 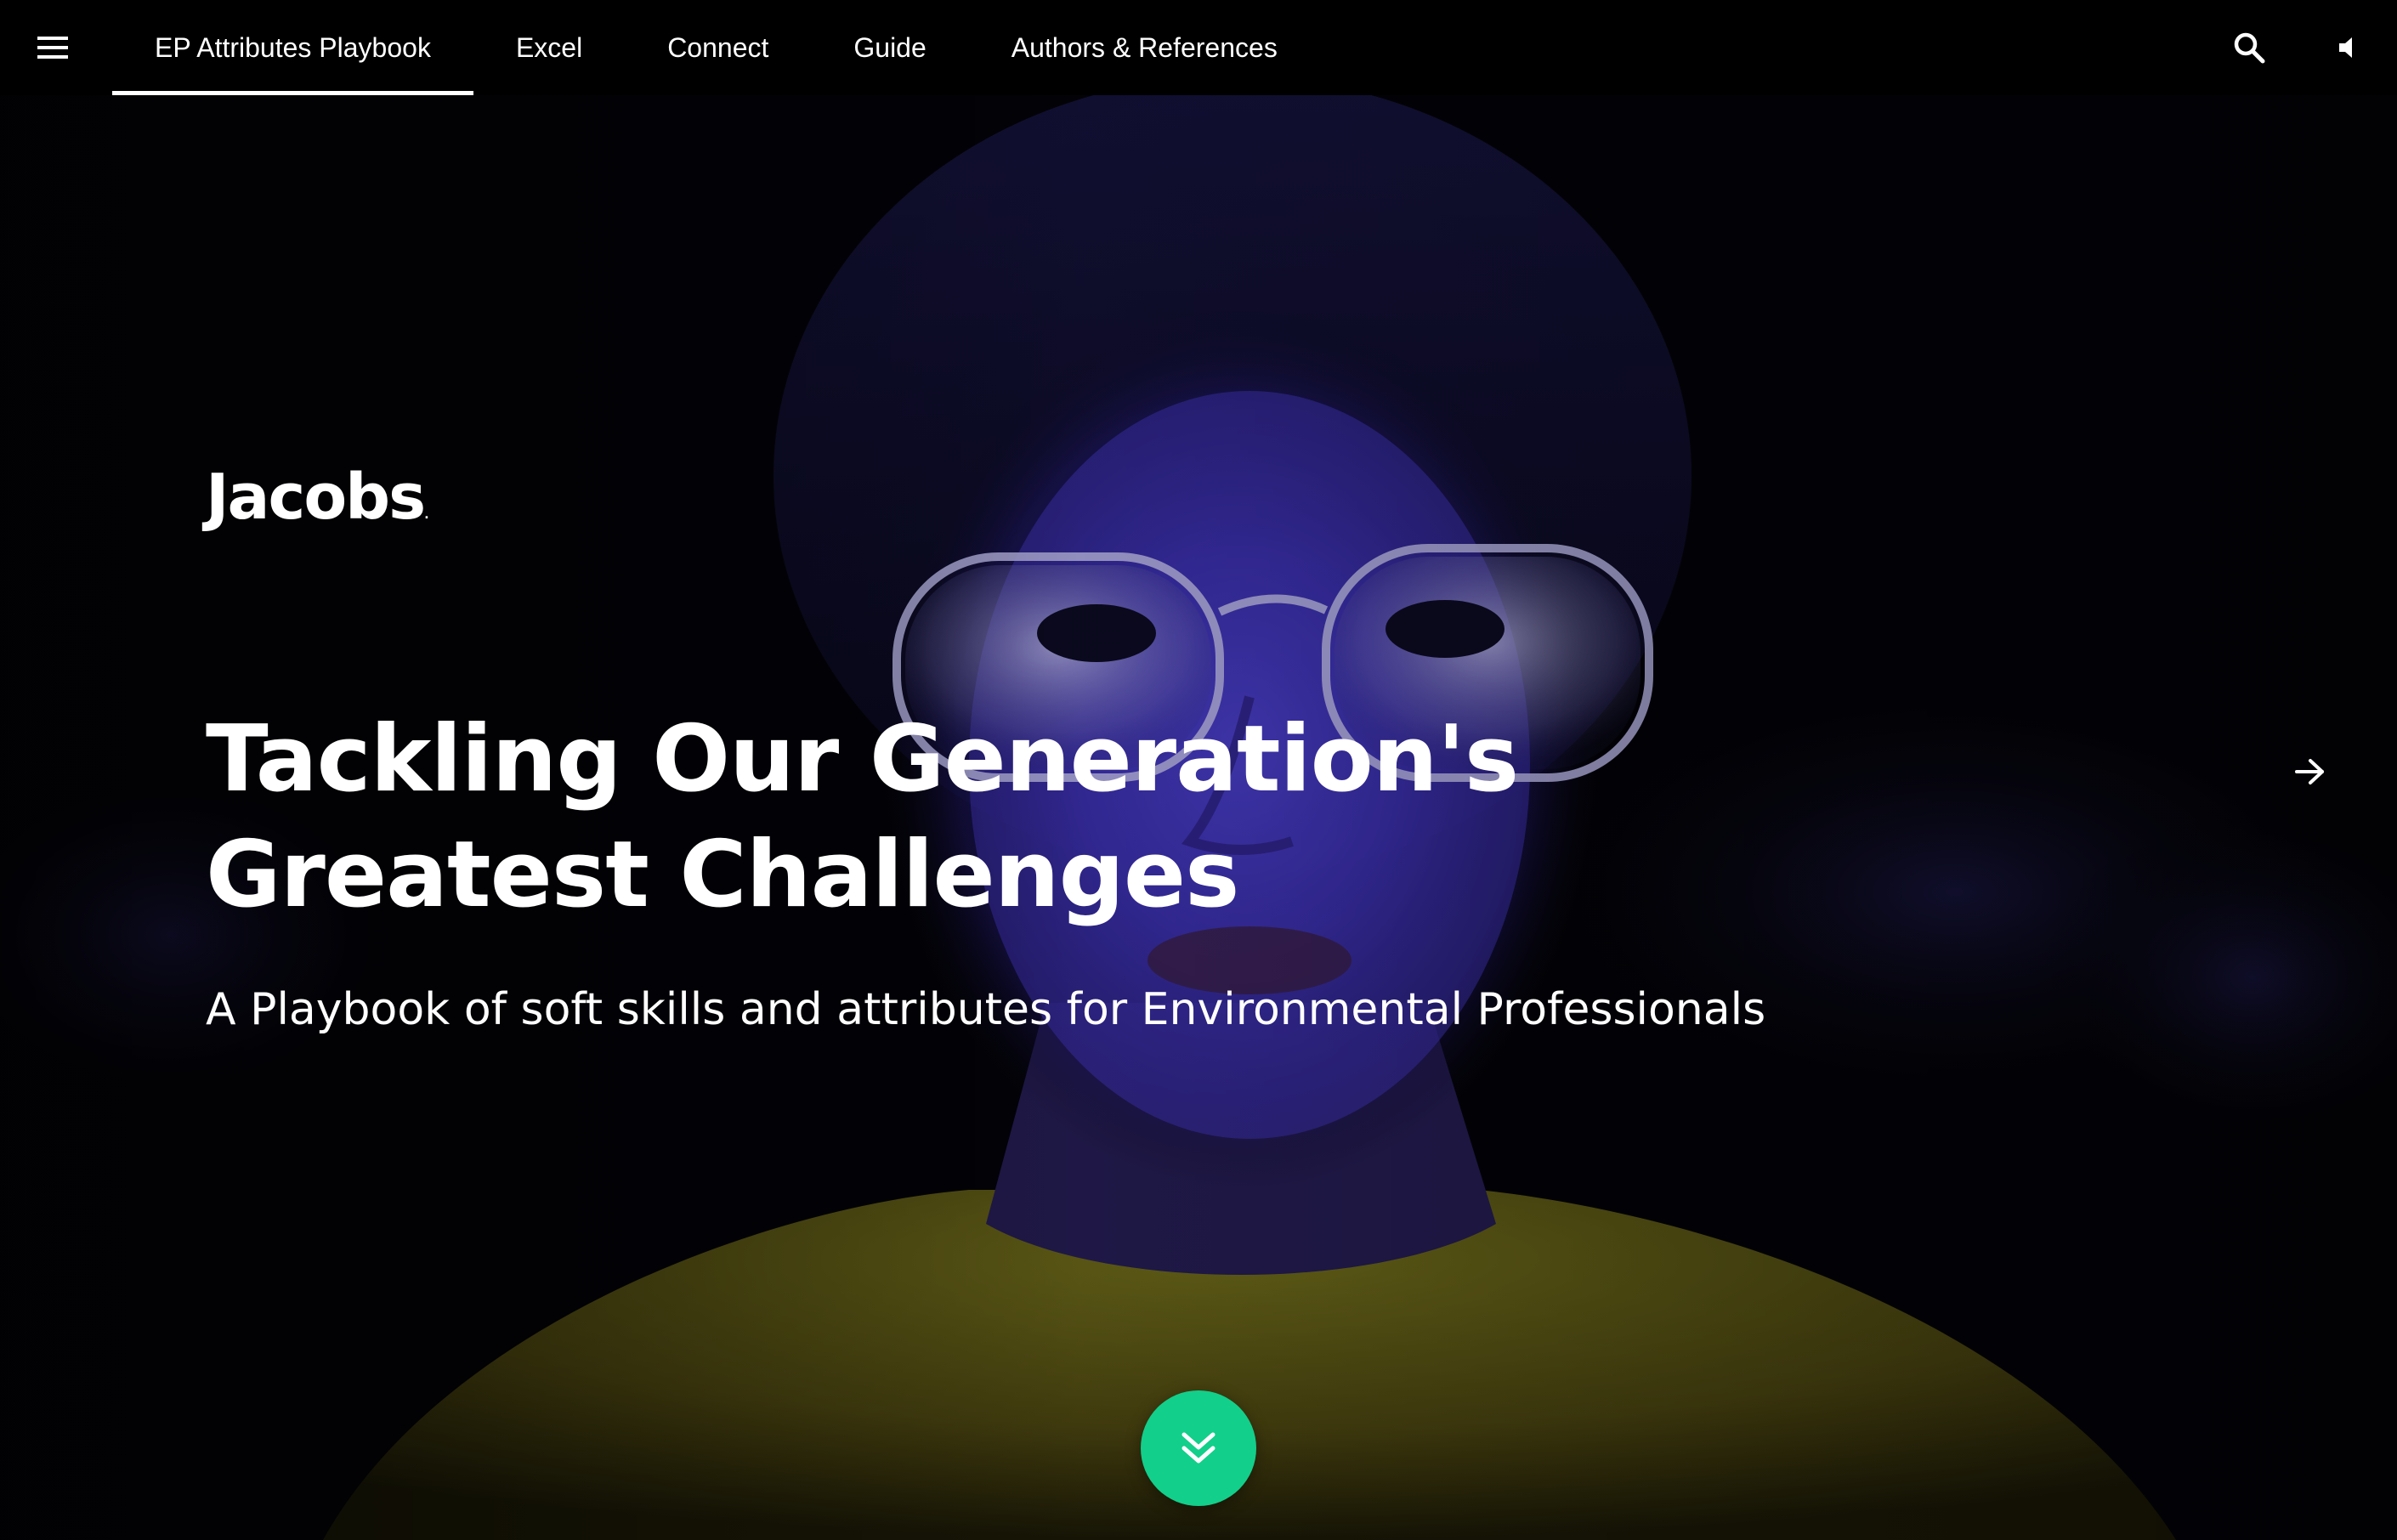 I want to click on nav-tab-ep-attributes-playbook: EP Attributes Playbook, so click(x=292, y=47).